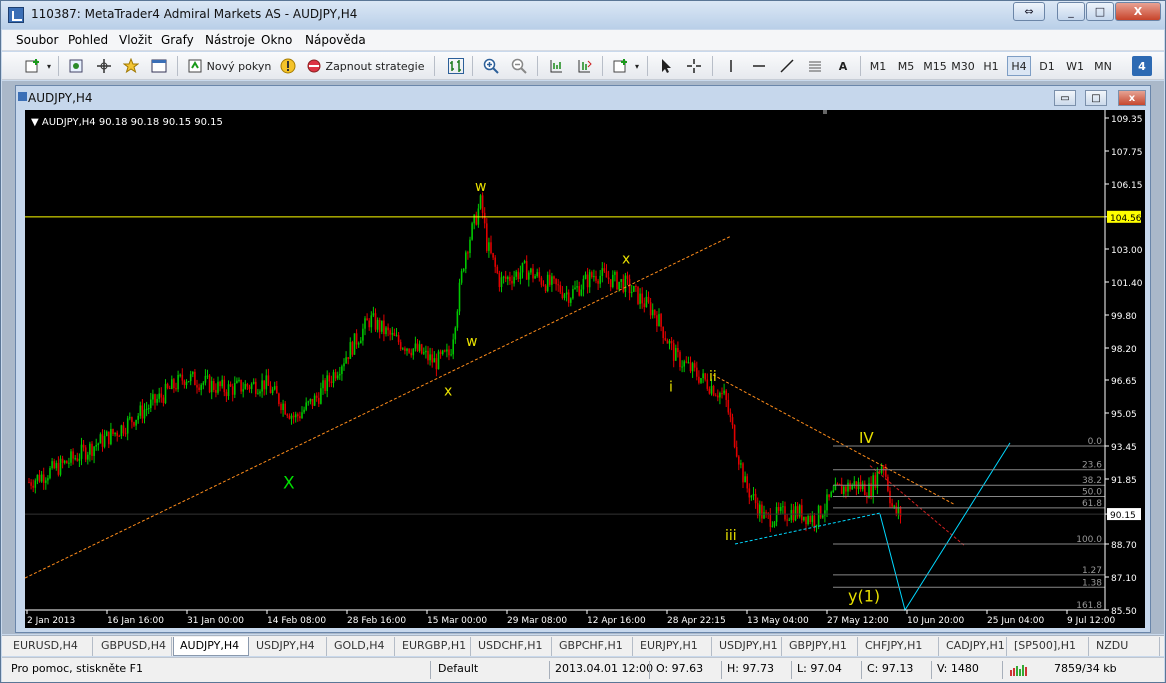 The width and height of the screenshot is (1166, 683). What do you see at coordinates (759, 66) in the screenshot?
I see `horizontal-line-button` at bounding box center [759, 66].